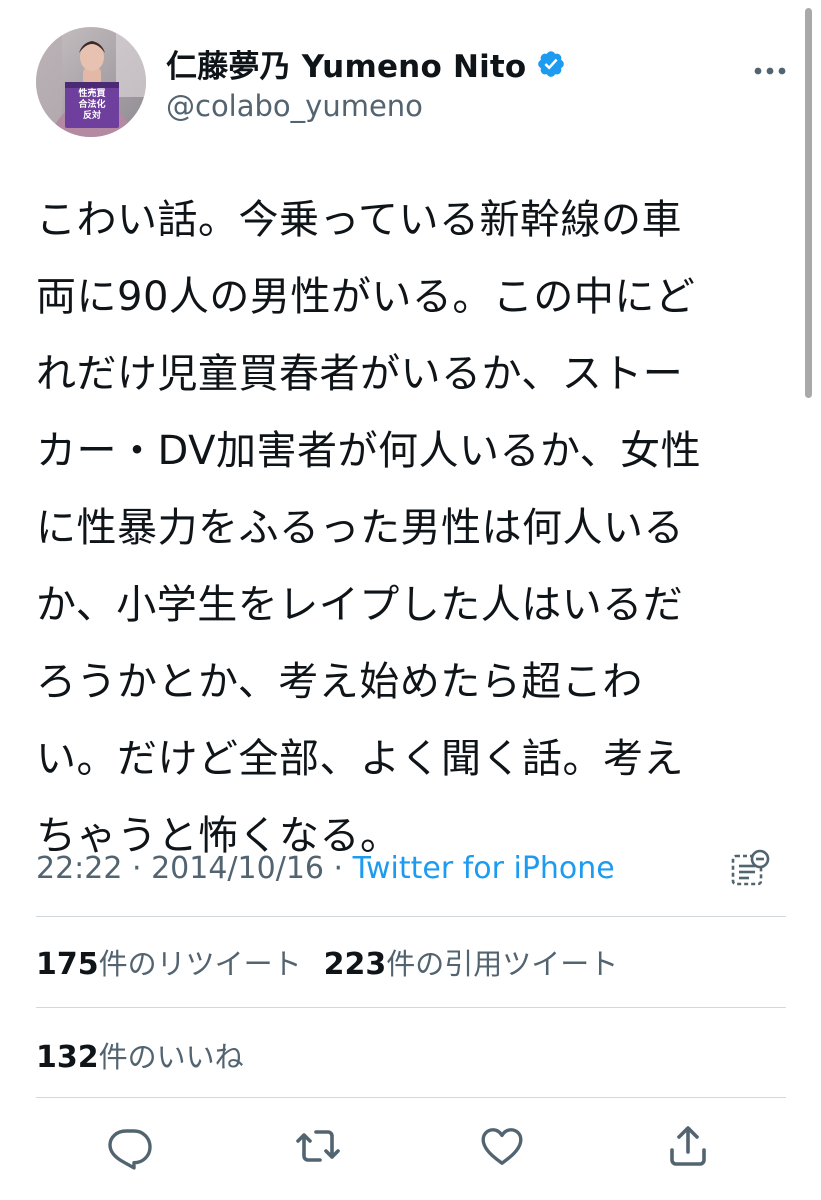  I want to click on author-name-row: 仁藤夢乃 Yumeno Nito, so click(366, 63).